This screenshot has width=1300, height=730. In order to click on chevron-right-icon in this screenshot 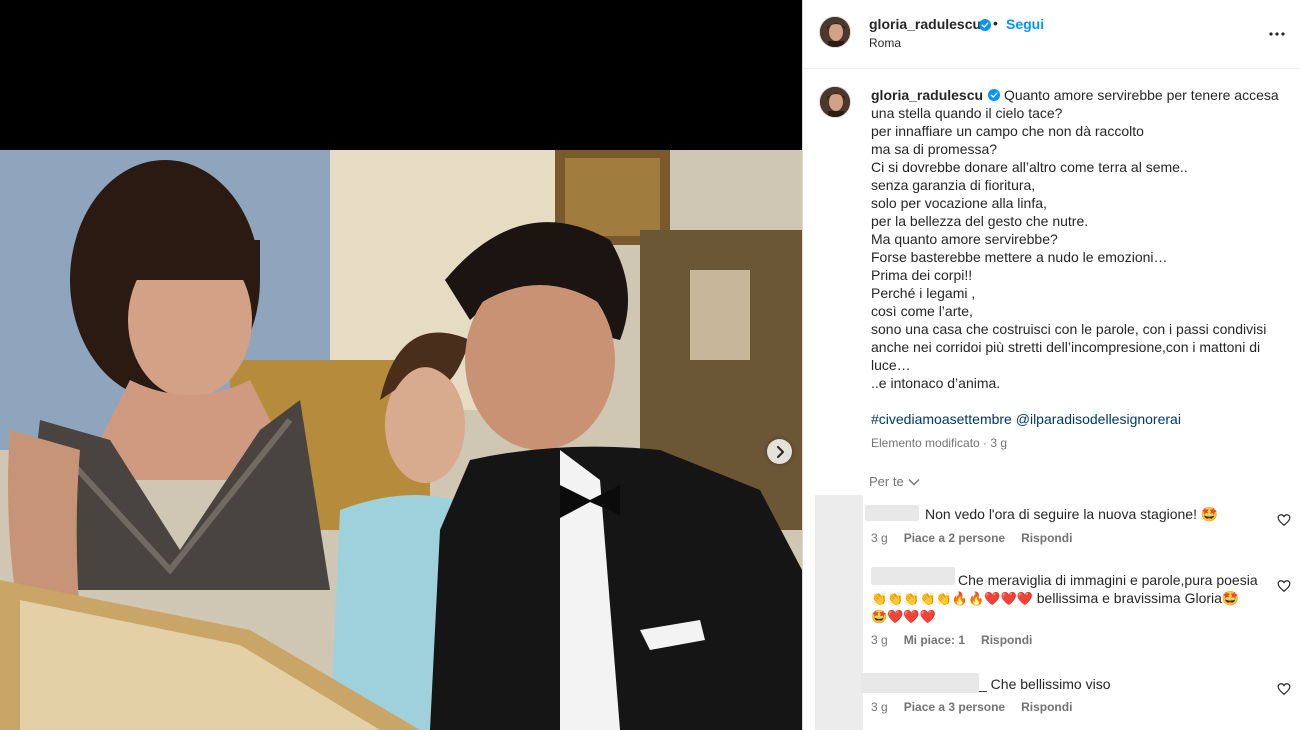, I will do `click(780, 451)`.